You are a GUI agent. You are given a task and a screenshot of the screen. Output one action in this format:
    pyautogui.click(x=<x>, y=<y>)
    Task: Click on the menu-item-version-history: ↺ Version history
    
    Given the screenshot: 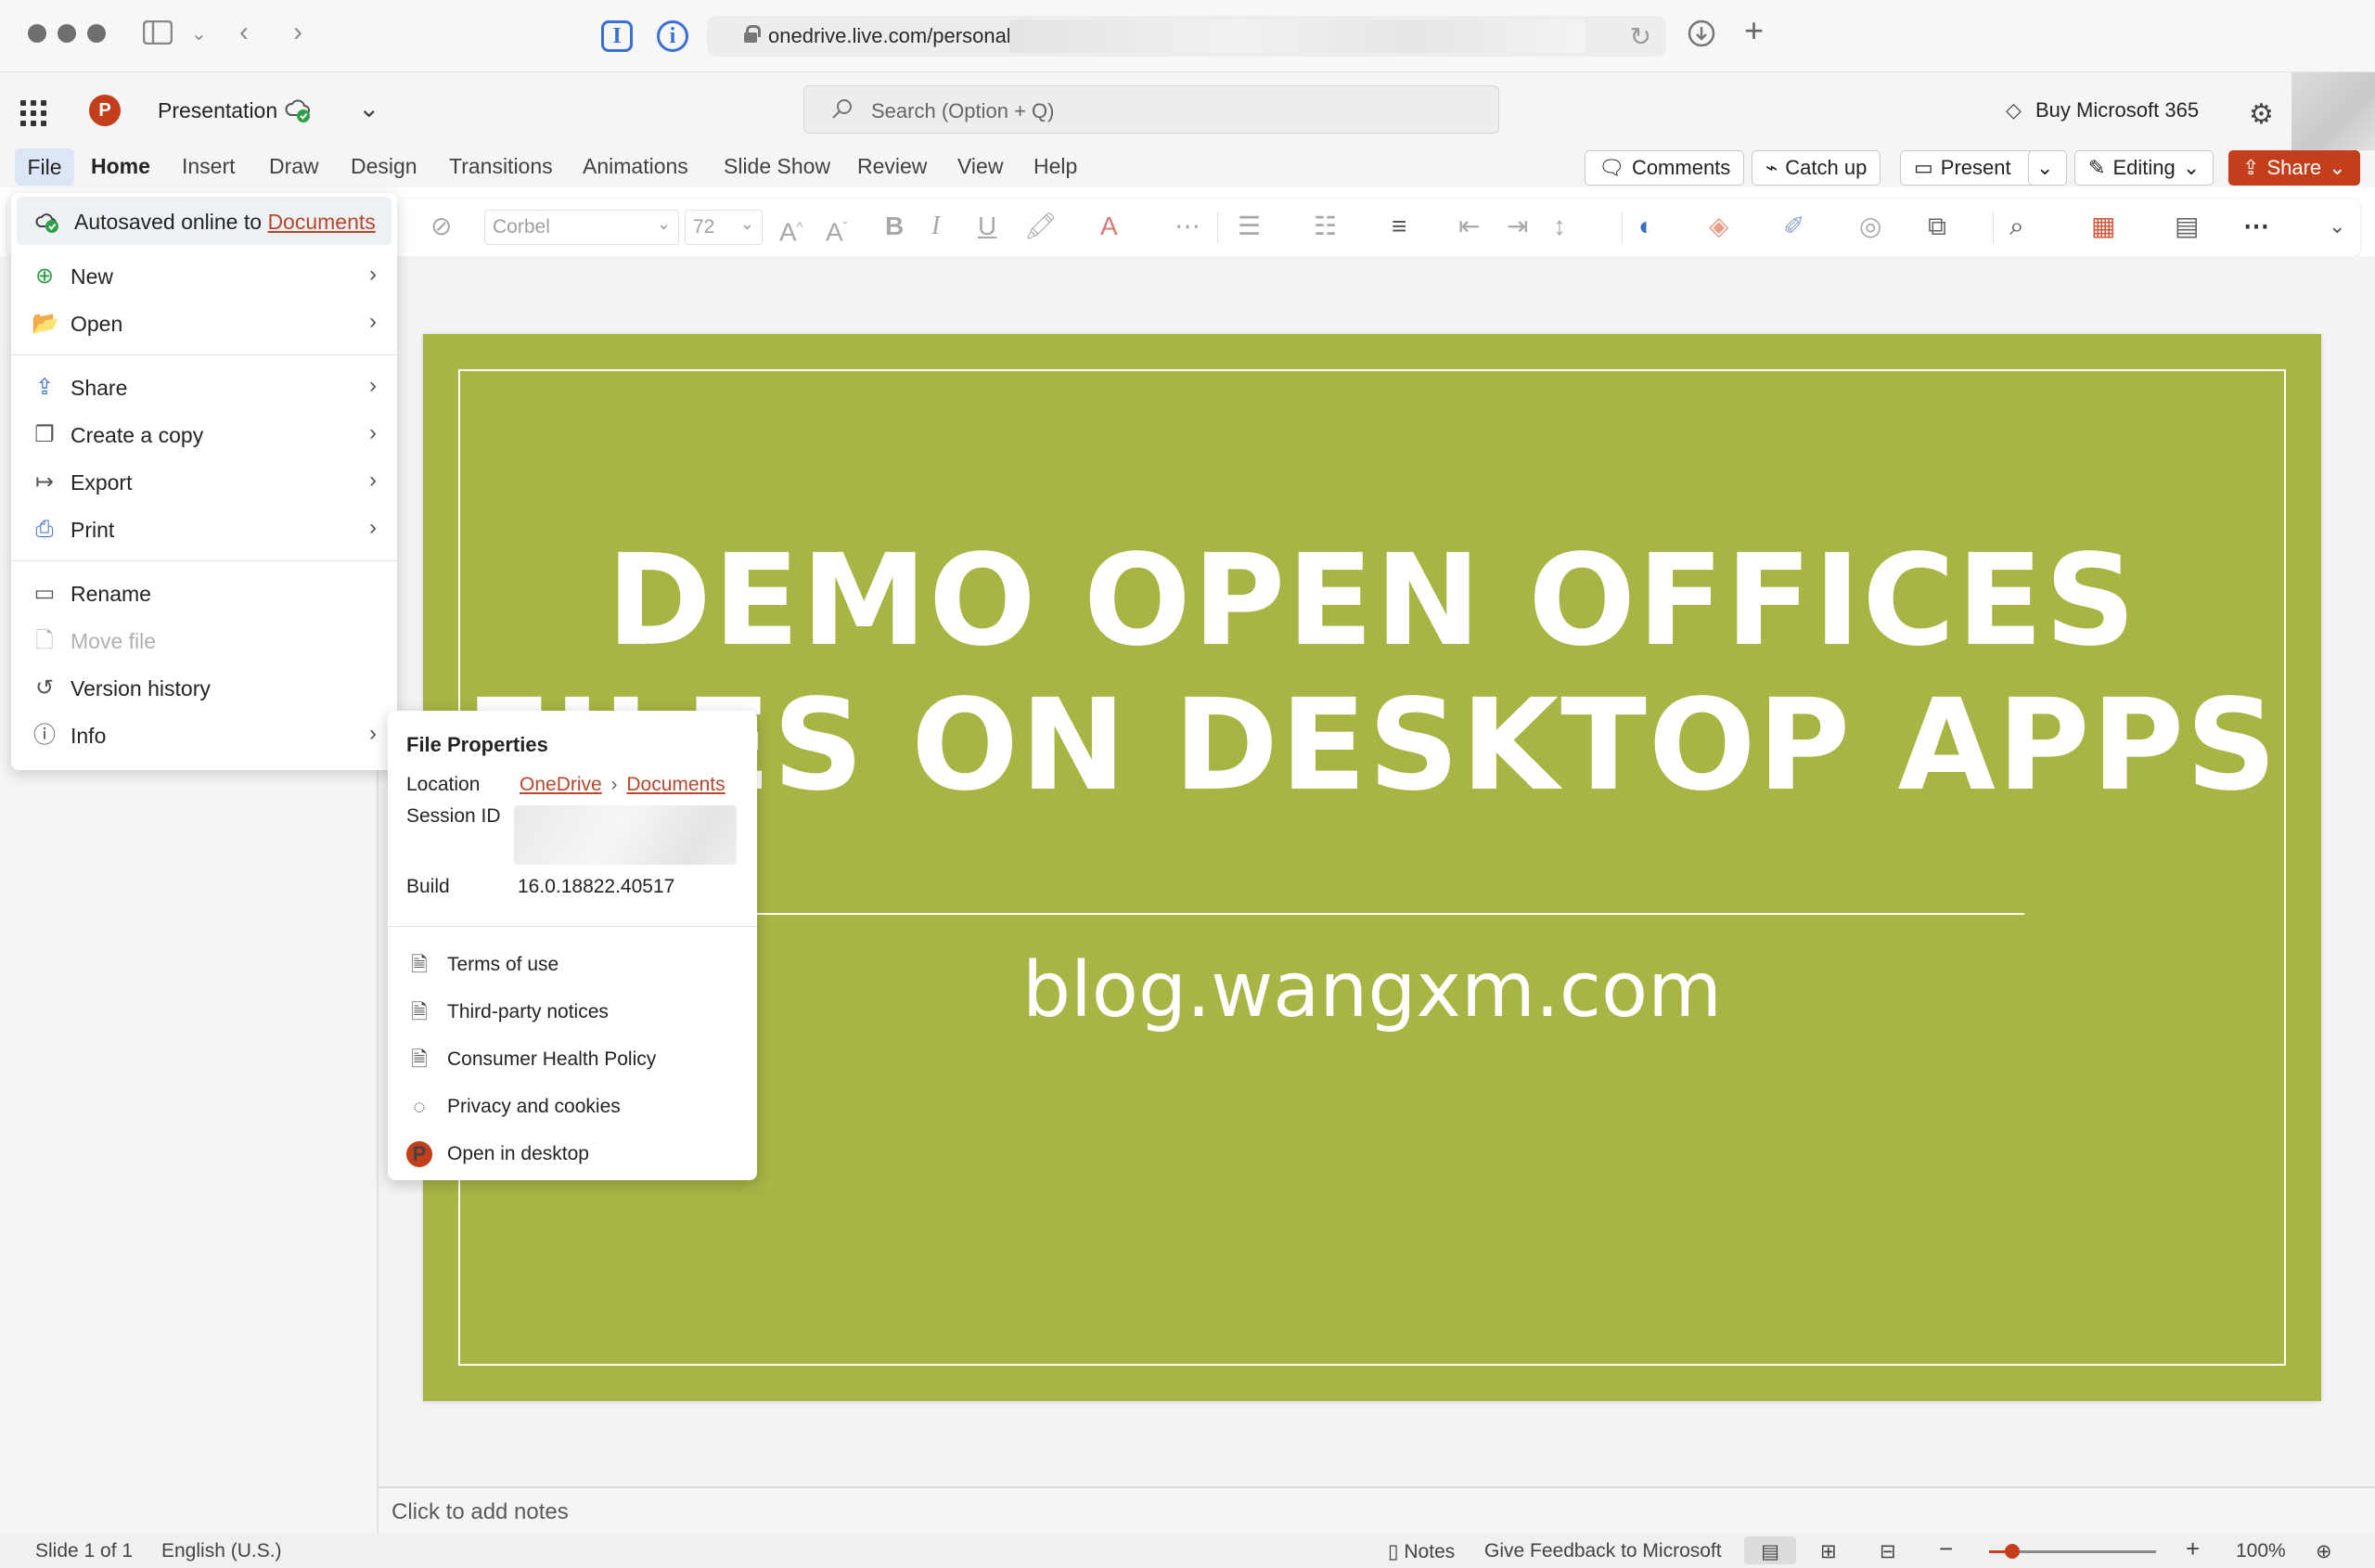 What is the action you would take?
    pyautogui.click(x=204, y=687)
    